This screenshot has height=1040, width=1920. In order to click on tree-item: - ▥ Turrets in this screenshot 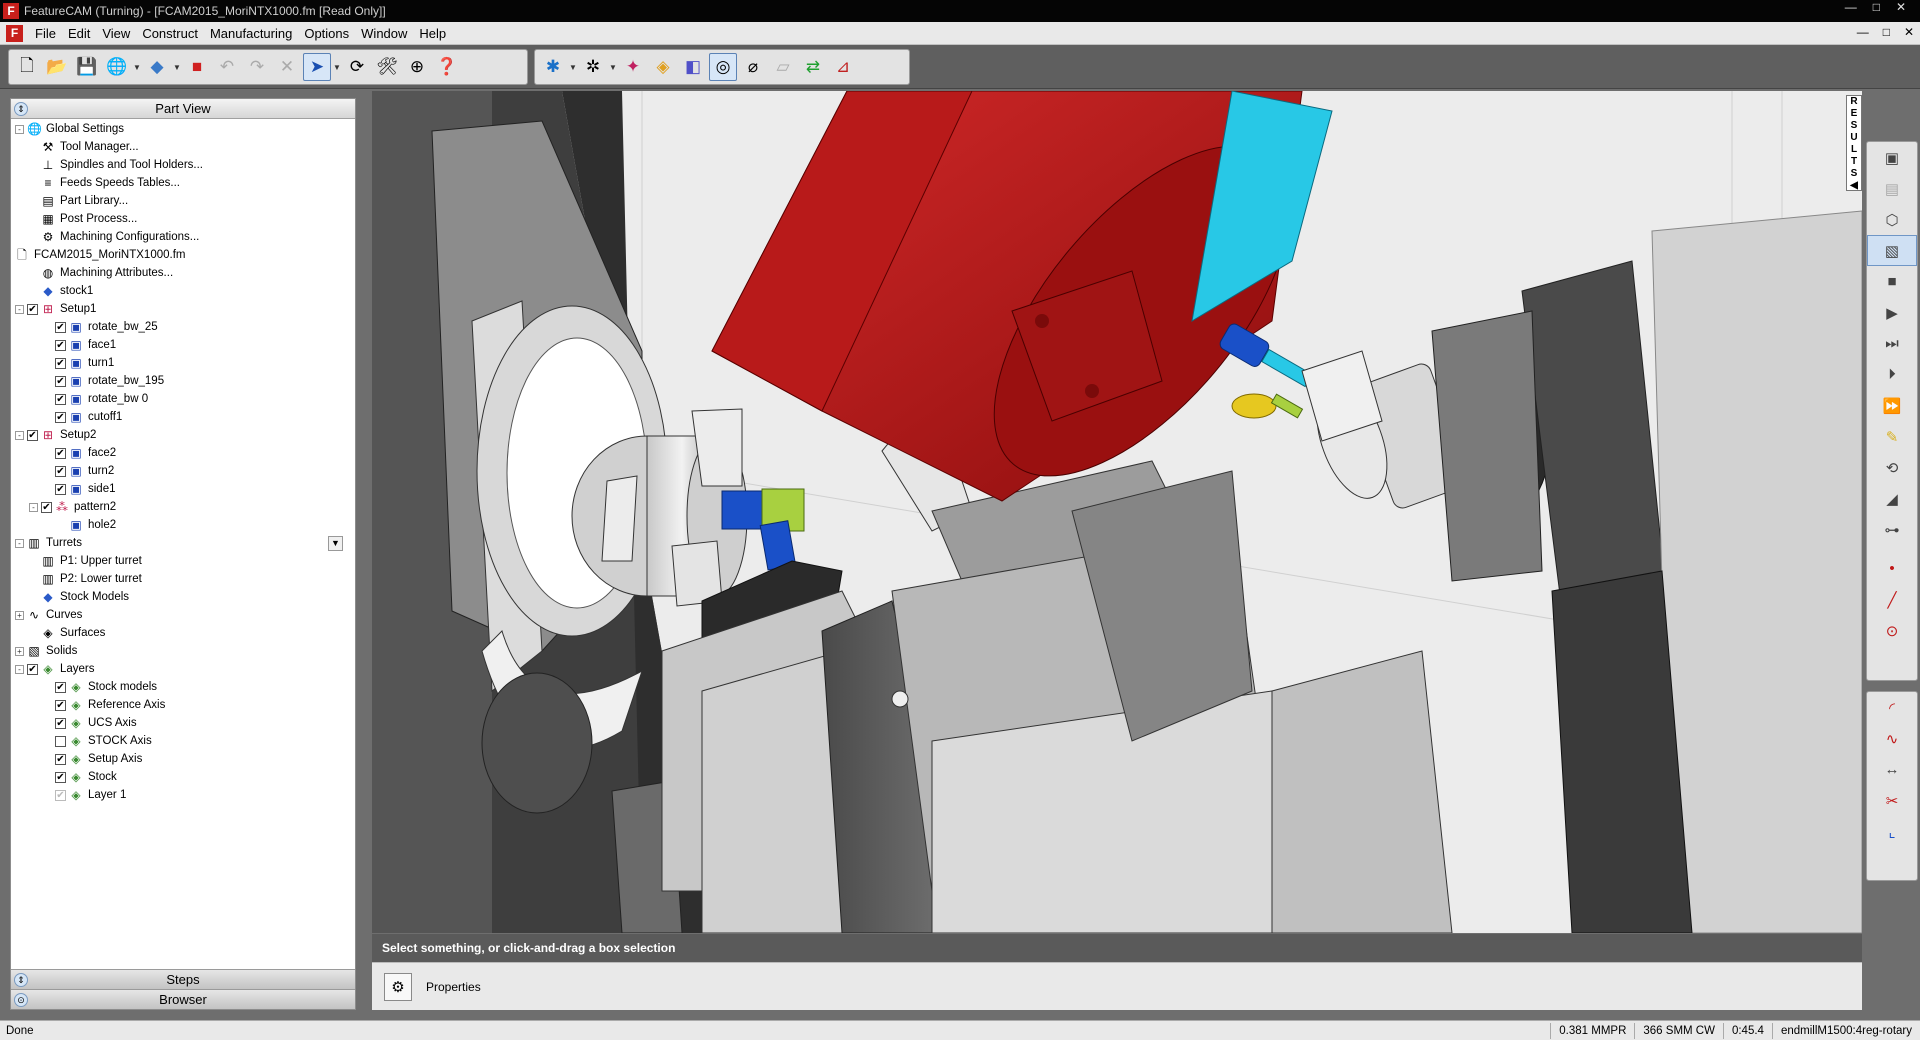, I will do `click(183, 543)`.